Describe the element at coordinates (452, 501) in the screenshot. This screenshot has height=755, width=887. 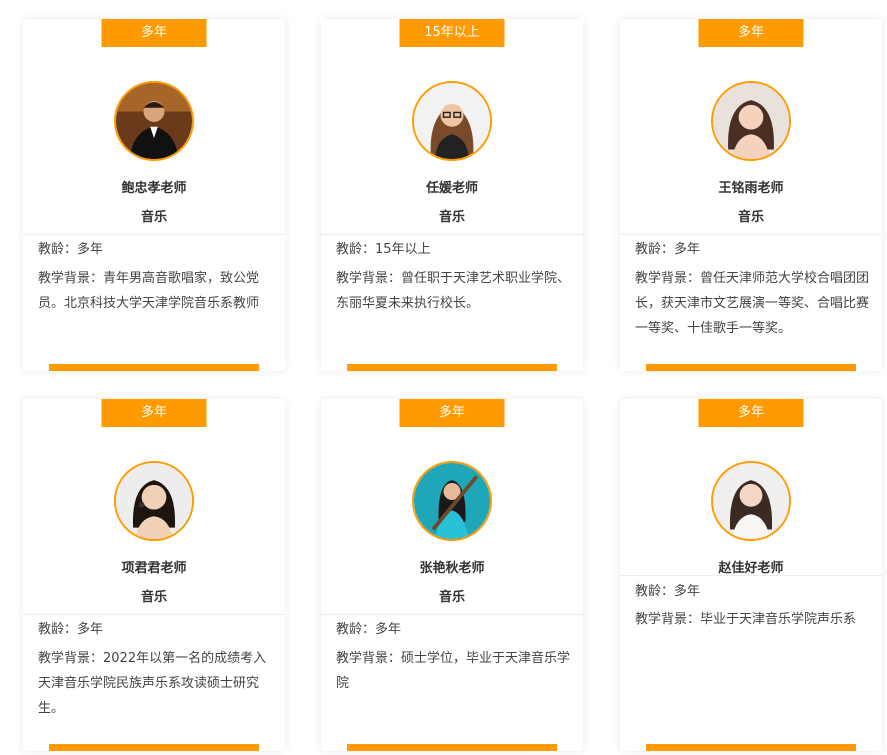
I see `portrait-woman-instrument-icon` at that location.